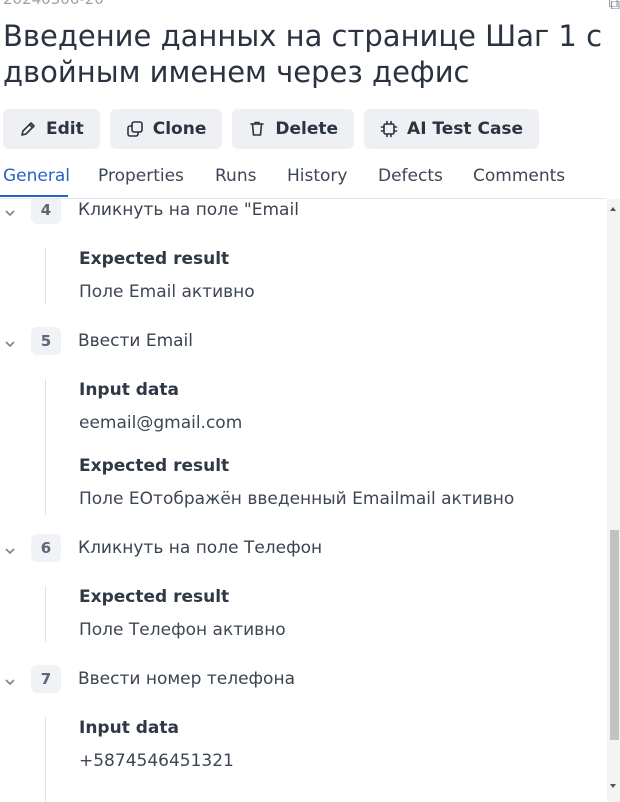  Describe the element at coordinates (134, 129) in the screenshot. I see `copy-icon` at that location.